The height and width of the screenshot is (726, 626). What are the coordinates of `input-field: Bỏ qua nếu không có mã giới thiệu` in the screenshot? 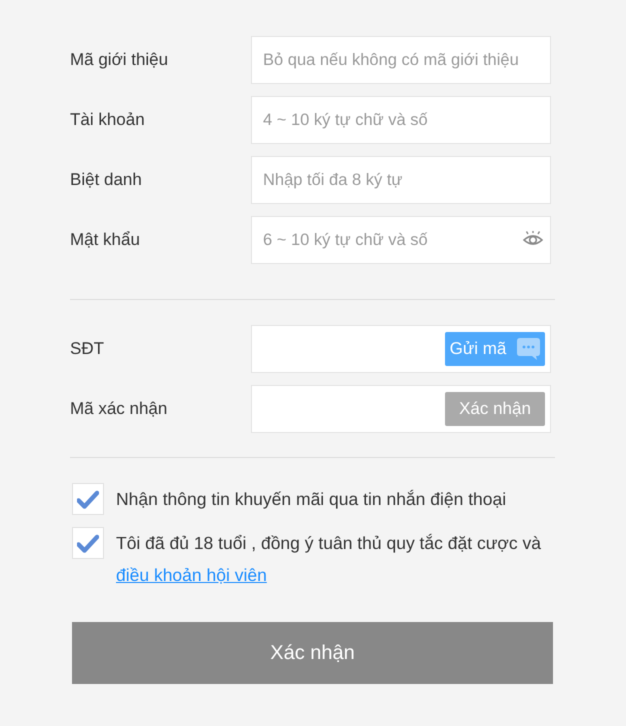 It's located at (401, 60).